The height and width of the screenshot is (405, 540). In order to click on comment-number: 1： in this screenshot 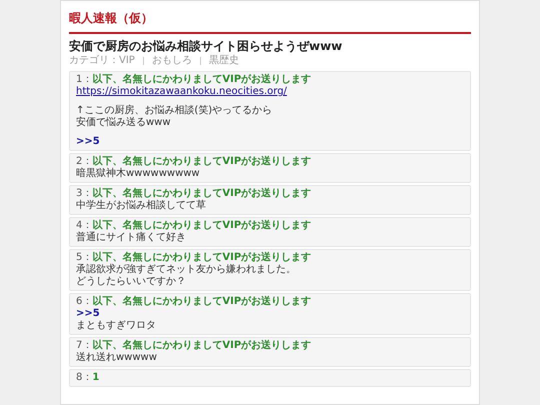, I will do `click(84, 80)`.